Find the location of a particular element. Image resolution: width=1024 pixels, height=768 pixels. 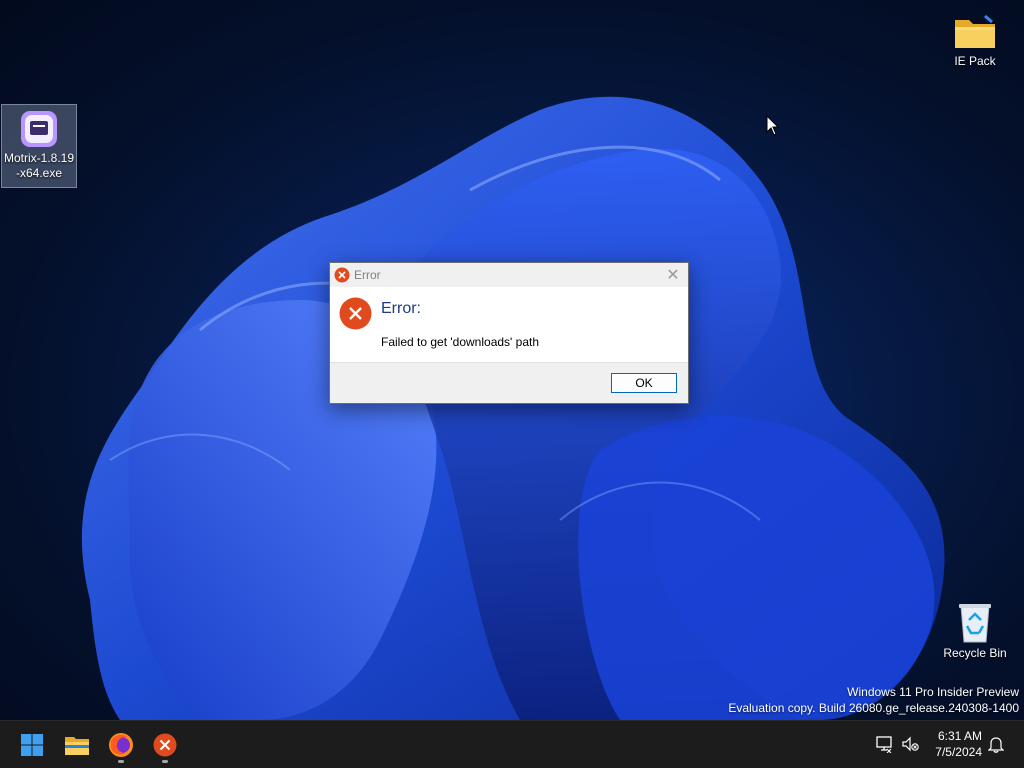

dialog-title: Error is located at coordinates (367, 275).